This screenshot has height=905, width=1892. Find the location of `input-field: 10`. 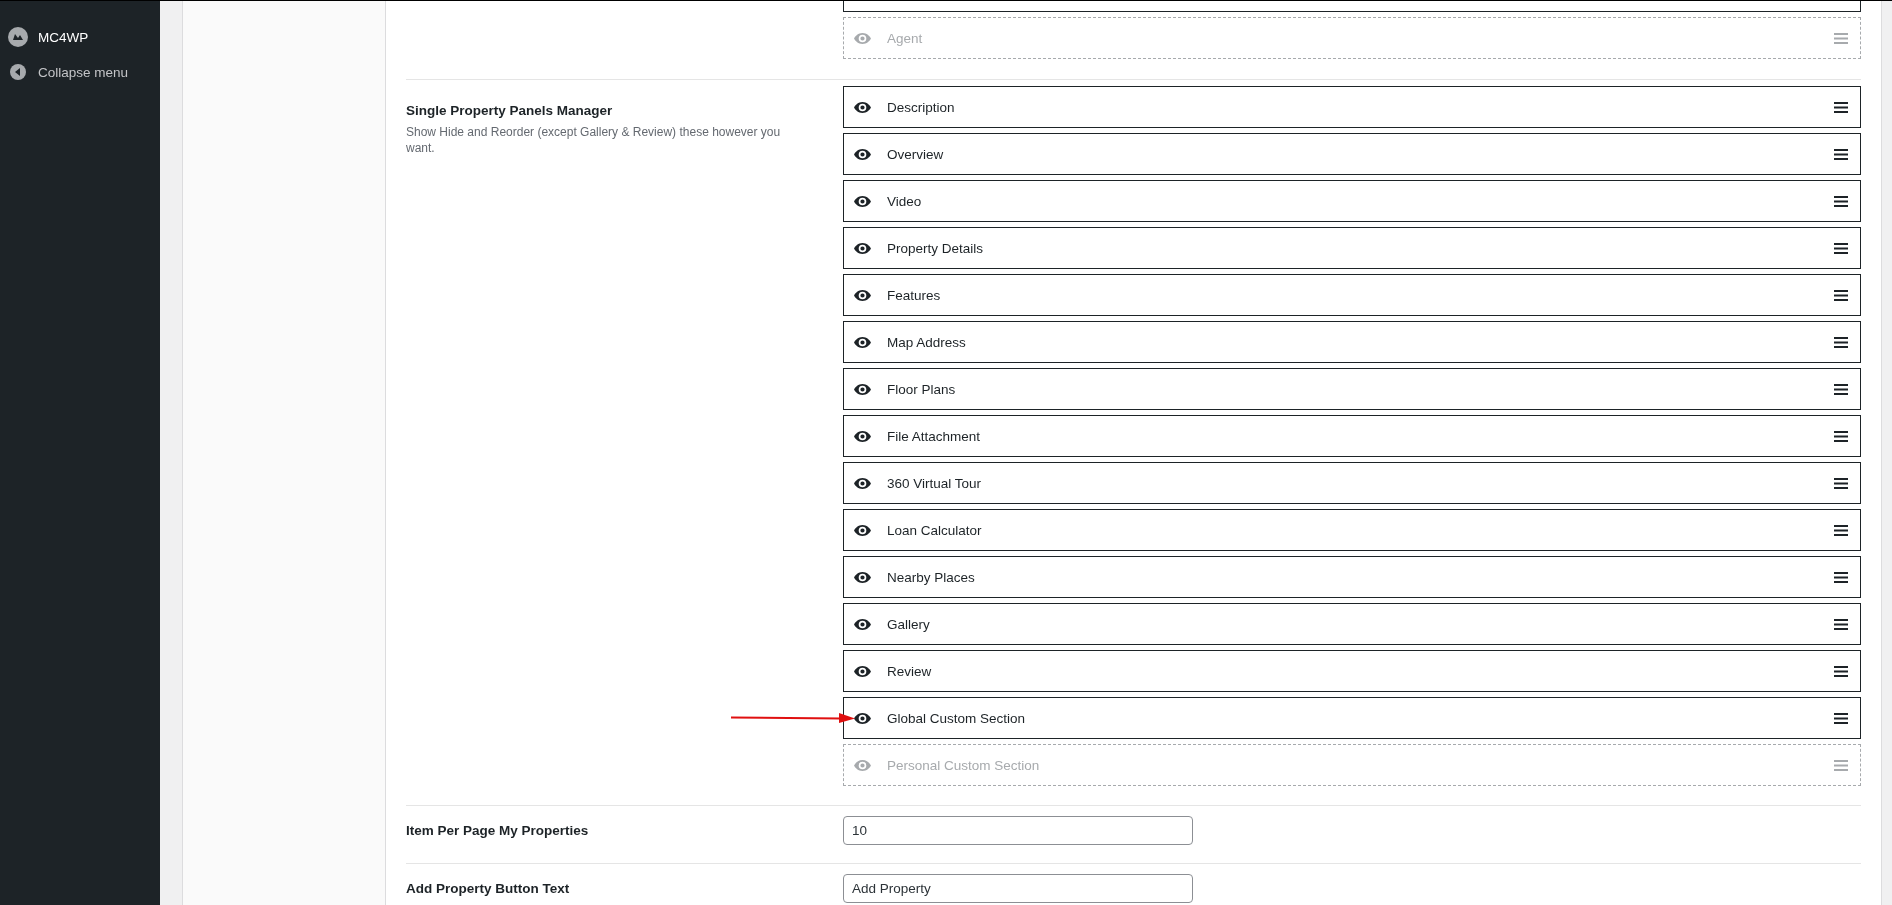

input-field: 10 is located at coordinates (1018, 830).